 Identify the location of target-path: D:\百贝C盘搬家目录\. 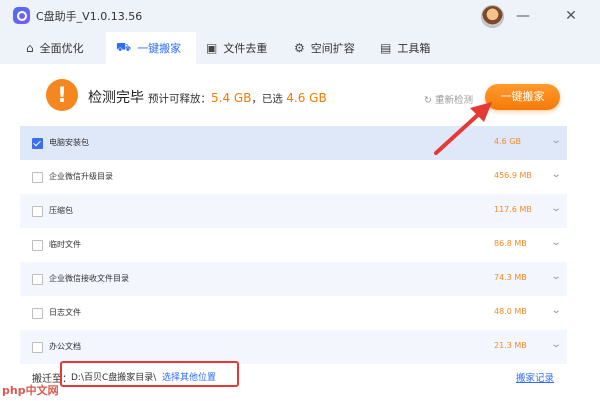
(114, 378).